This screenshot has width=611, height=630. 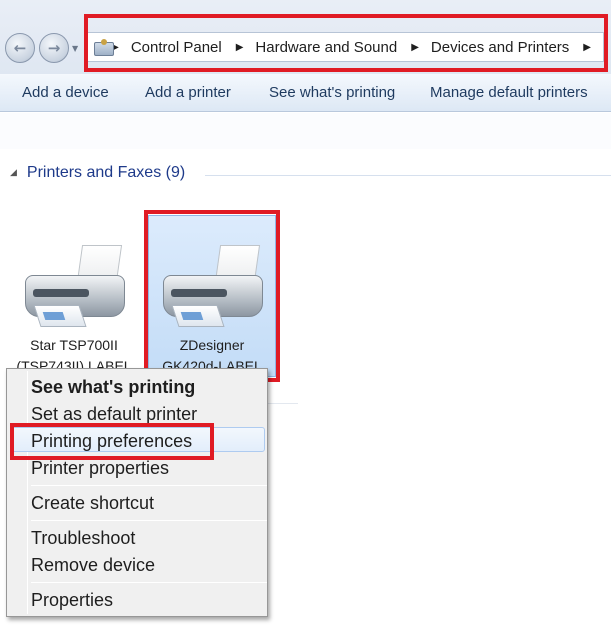 What do you see at coordinates (114, 414) in the screenshot?
I see `menu-item-set-default-printer: Set as default printer` at bounding box center [114, 414].